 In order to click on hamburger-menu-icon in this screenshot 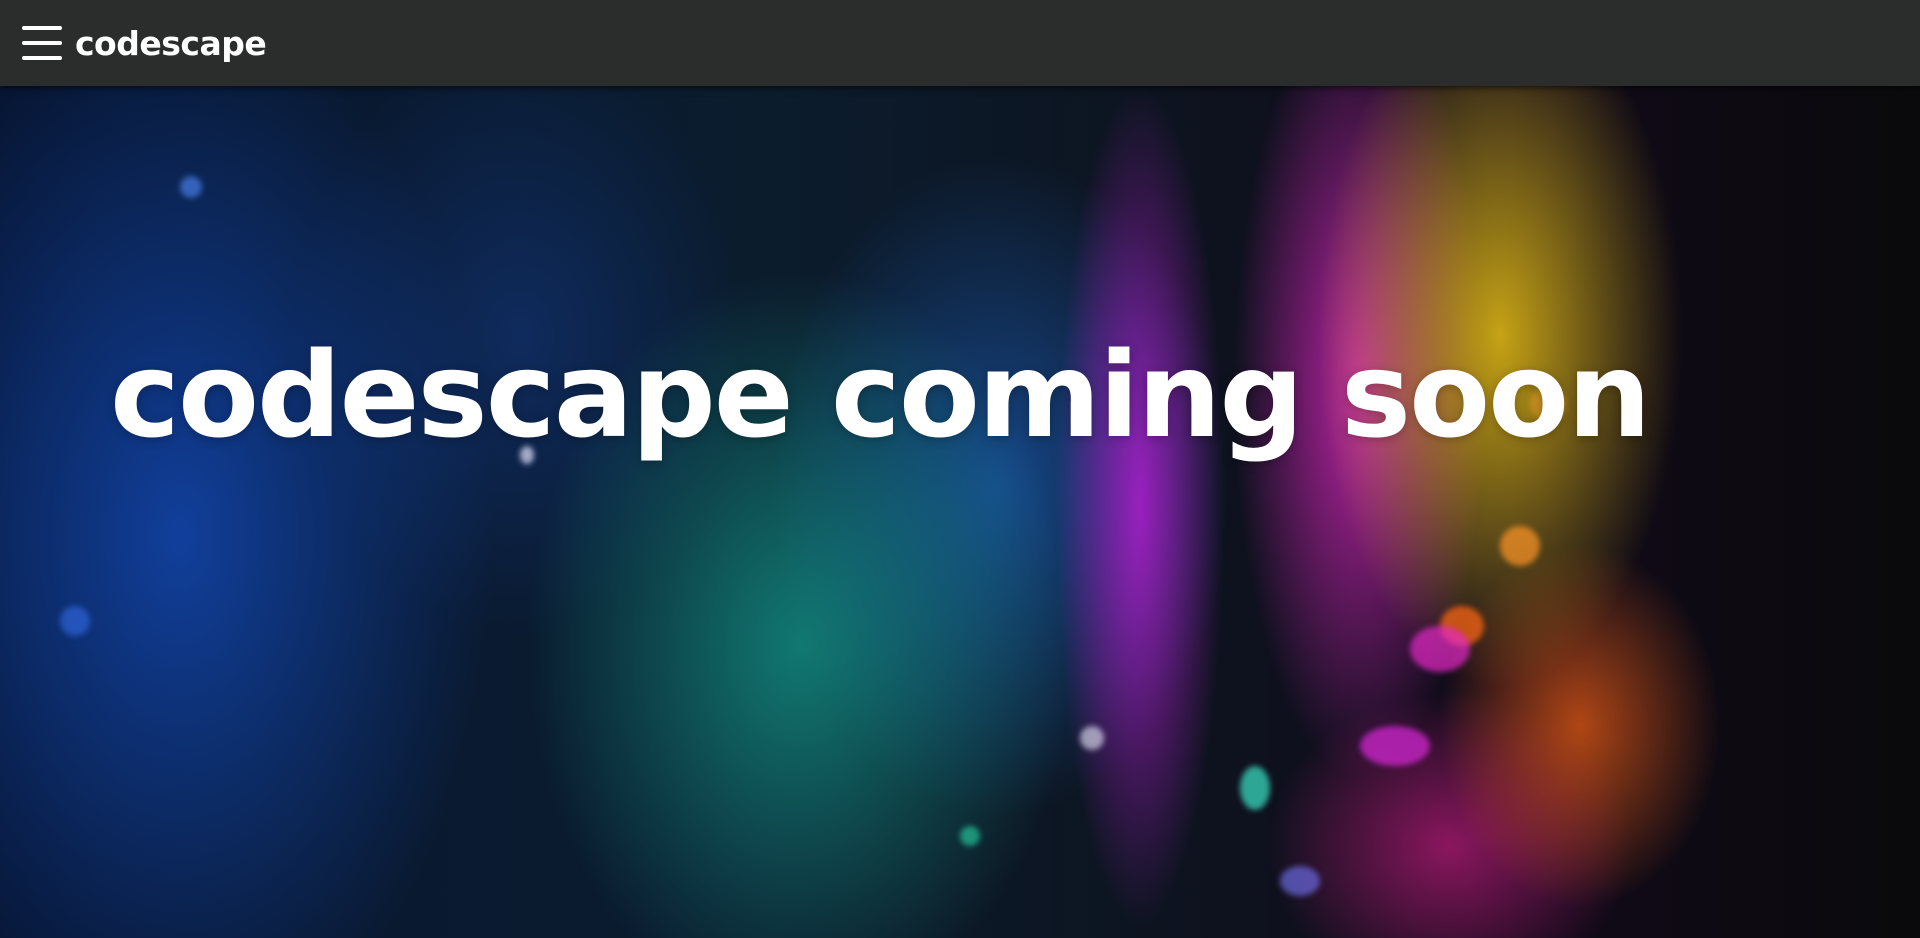, I will do `click(42, 43)`.